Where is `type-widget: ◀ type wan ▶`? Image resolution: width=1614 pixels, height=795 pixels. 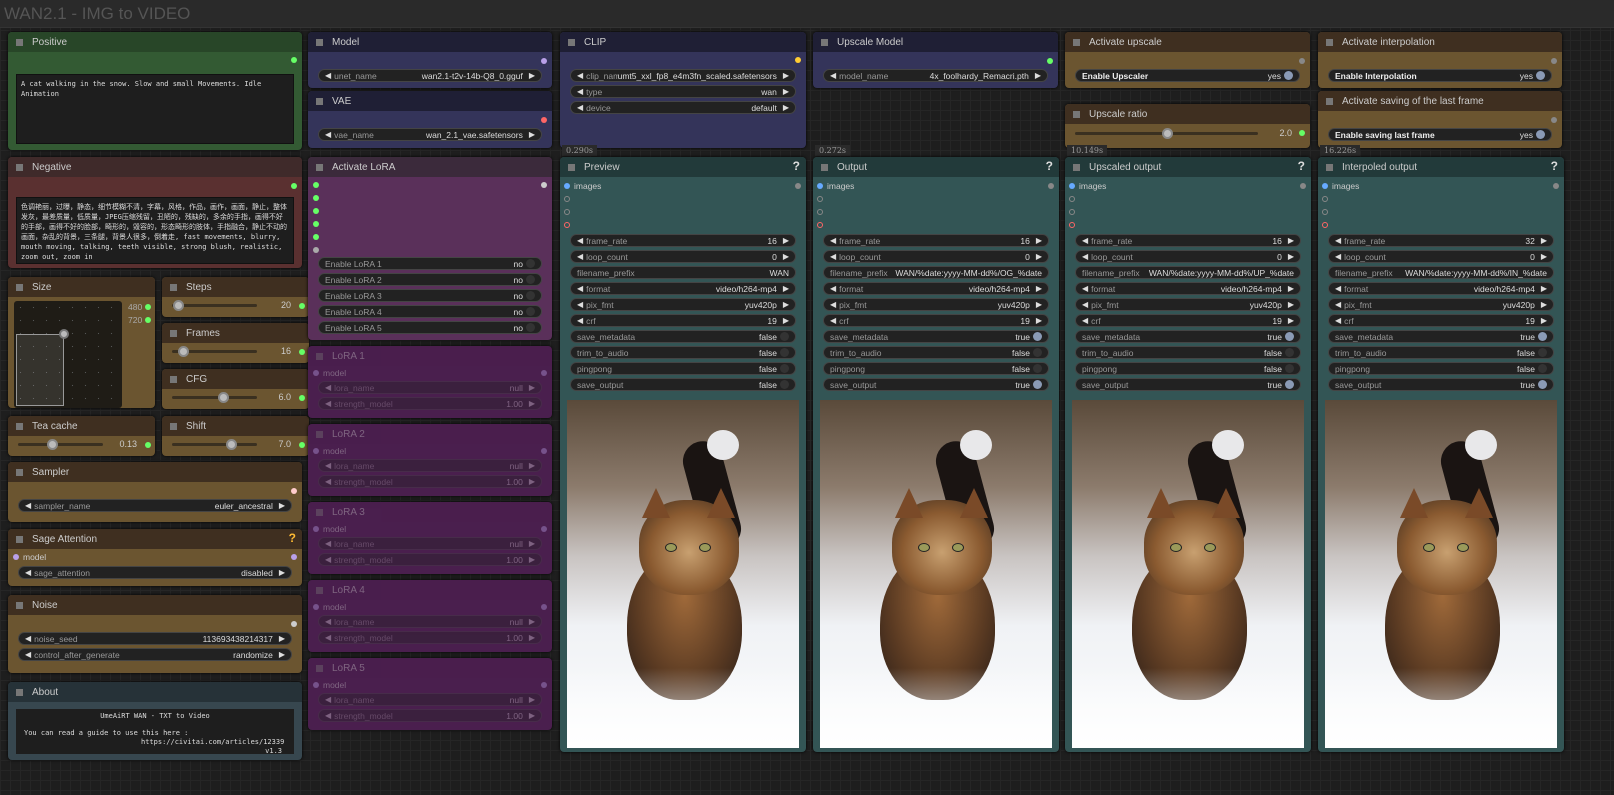
type-widget: ◀ type wan ▶ is located at coordinates (683, 91).